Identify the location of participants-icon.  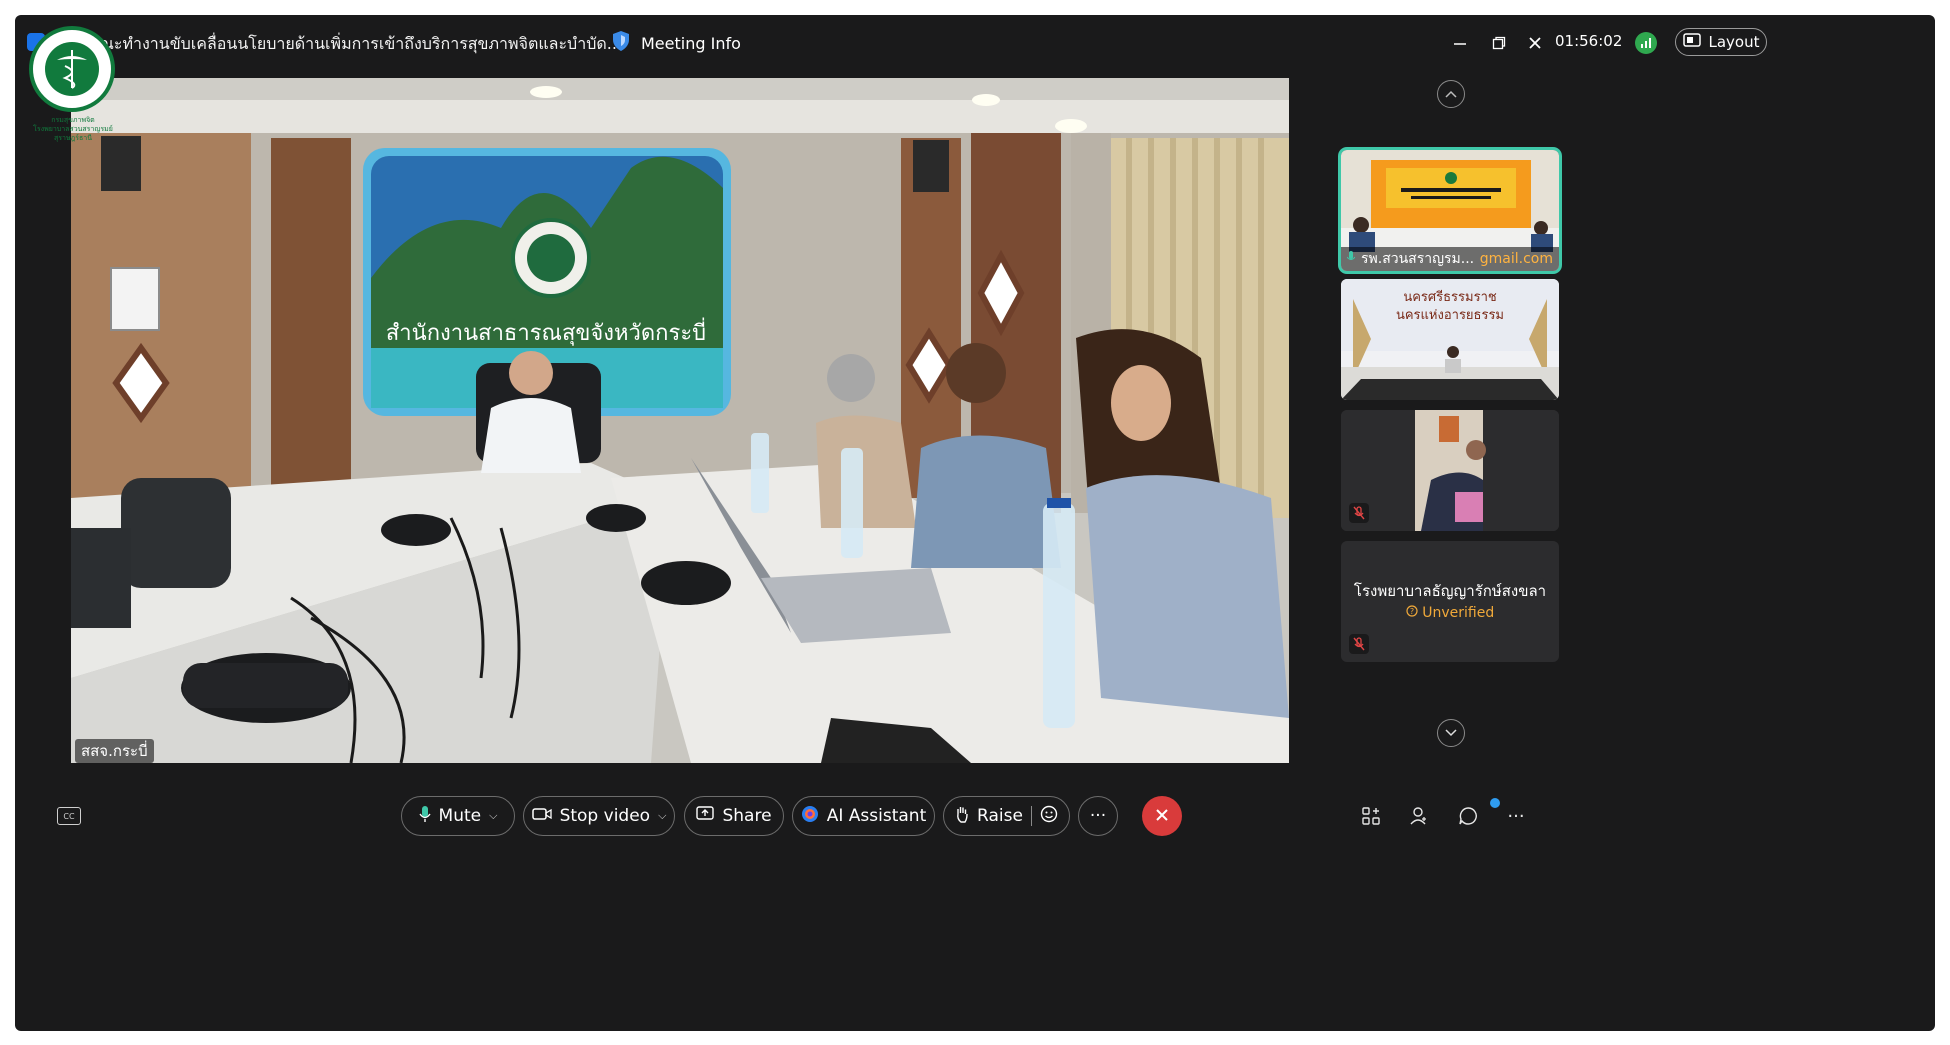
(1419, 816).